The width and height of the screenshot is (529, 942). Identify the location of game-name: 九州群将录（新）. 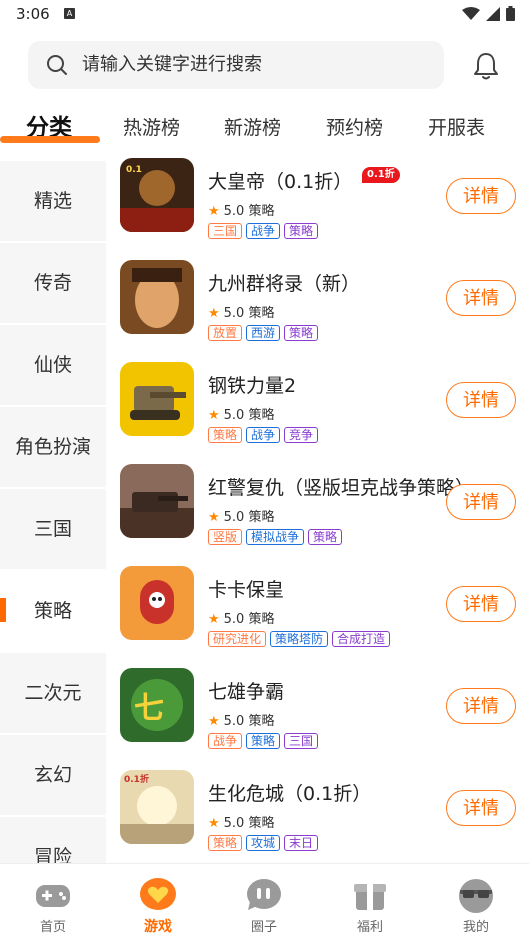
(284, 284).